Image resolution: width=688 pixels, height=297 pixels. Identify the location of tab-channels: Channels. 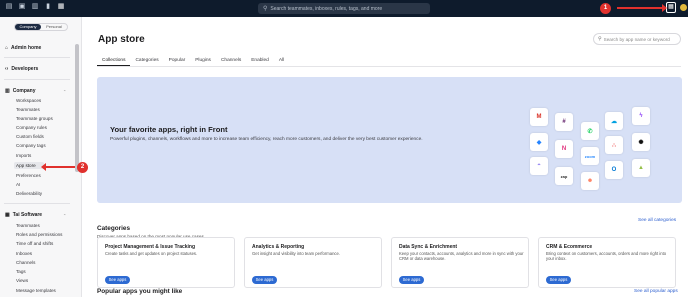
(231, 61).